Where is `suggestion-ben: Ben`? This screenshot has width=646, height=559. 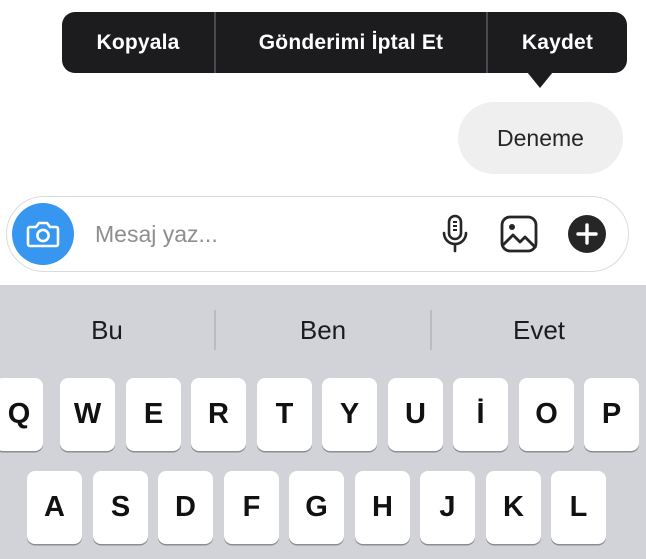
suggestion-ben: Ben is located at coordinates (323, 330).